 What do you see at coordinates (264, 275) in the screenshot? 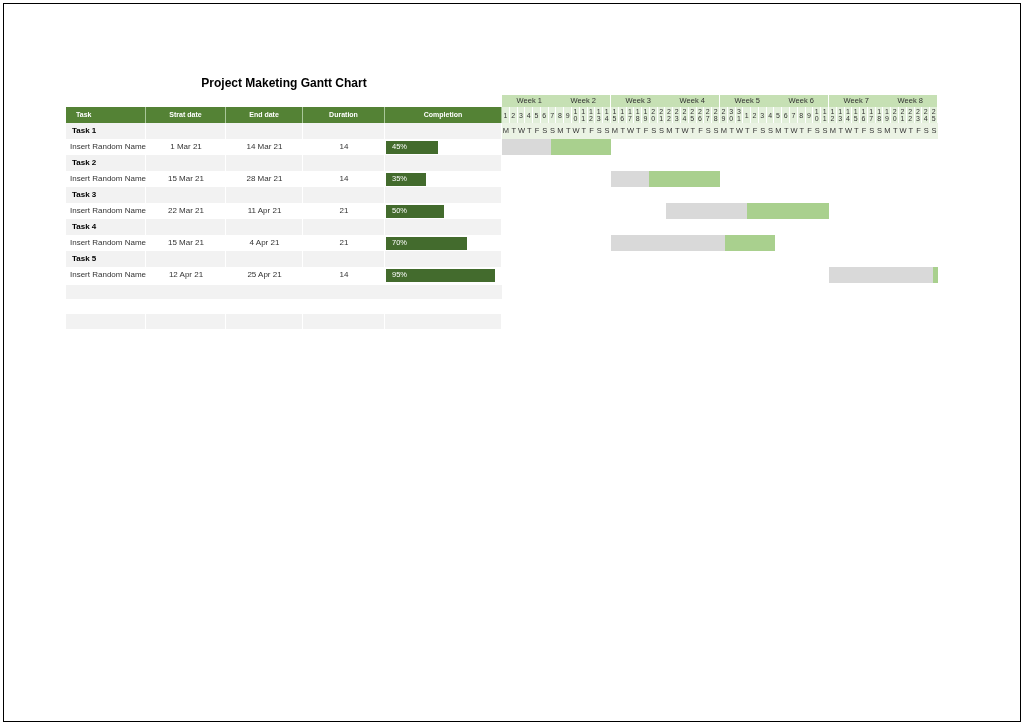
I see `table-cell-text: 25 Apr 21` at bounding box center [264, 275].